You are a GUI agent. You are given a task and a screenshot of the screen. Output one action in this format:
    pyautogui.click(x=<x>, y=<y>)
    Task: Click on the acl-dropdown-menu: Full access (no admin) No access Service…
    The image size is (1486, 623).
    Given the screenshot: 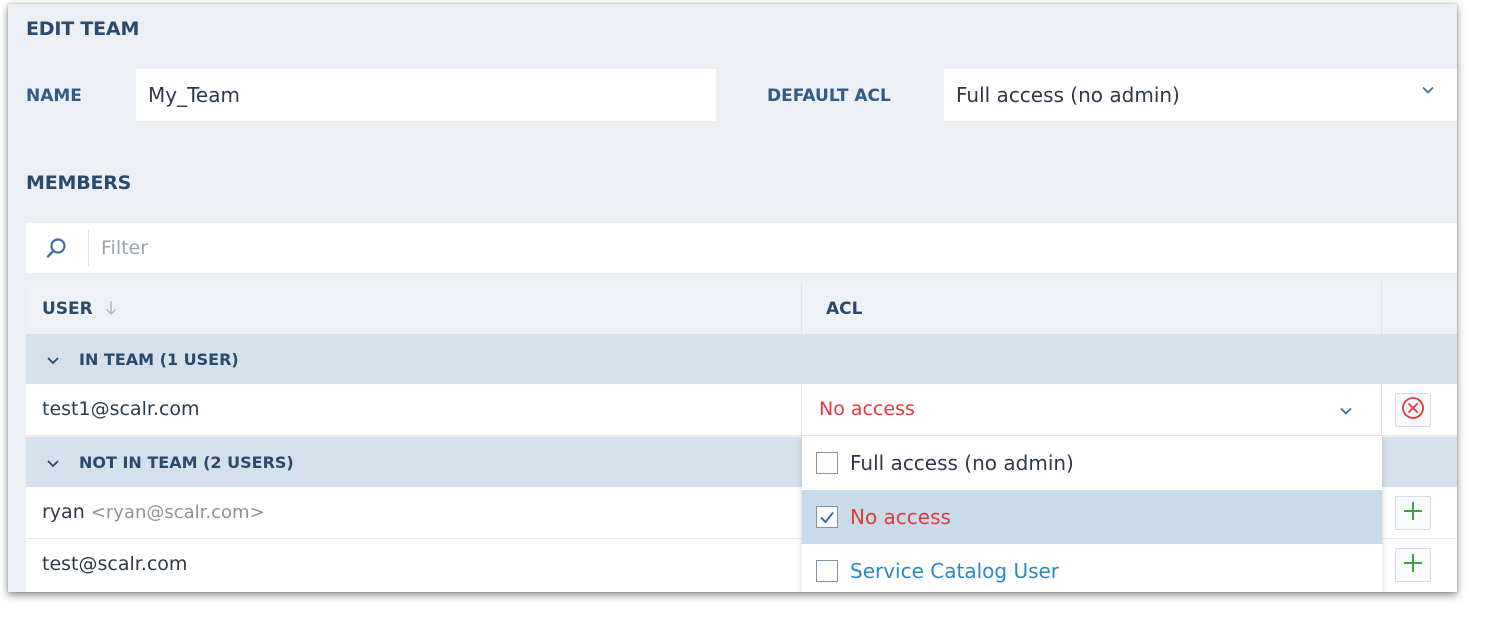 What is the action you would take?
    pyautogui.click(x=1092, y=514)
    